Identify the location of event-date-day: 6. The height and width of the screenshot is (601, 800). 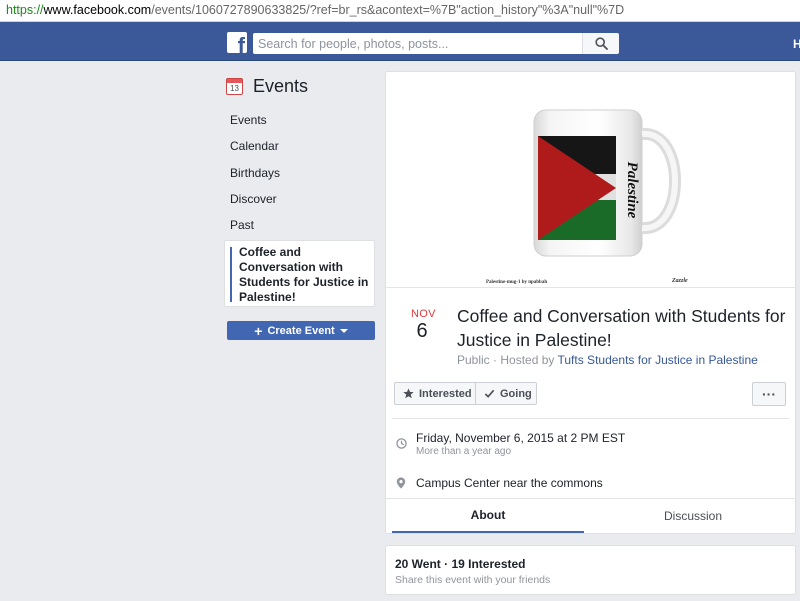
(422, 331).